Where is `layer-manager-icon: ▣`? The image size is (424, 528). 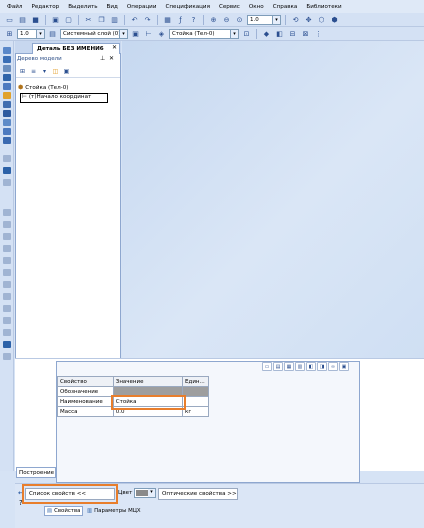
layer-manager-icon: ▣ is located at coordinates (135, 33).